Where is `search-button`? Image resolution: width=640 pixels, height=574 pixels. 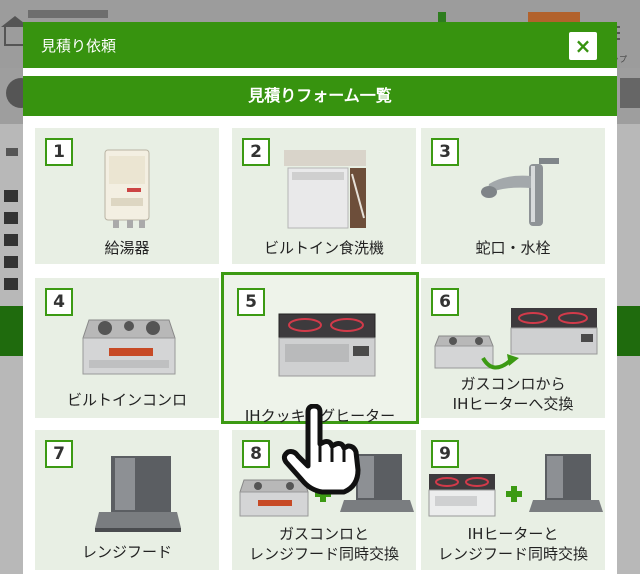 search-button is located at coordinates (630, 93).